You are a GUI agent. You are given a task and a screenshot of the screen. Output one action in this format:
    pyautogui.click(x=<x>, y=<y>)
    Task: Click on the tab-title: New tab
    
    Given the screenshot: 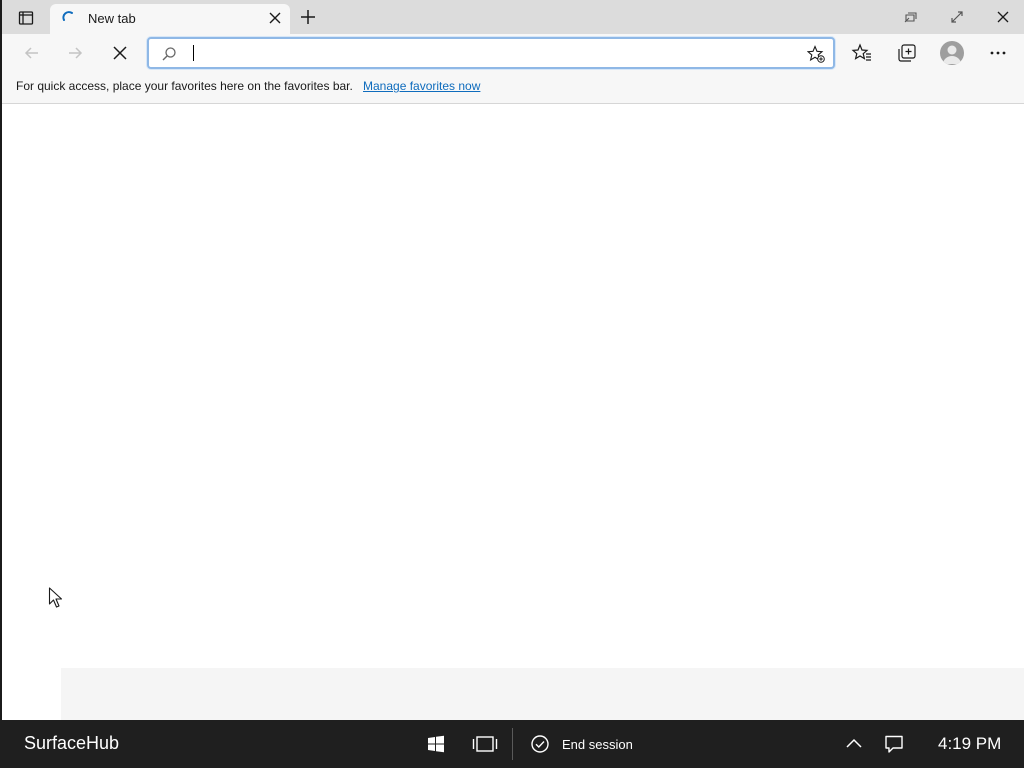 What is the action you would take?
    pyautogui.click(x=112, y=18)
    